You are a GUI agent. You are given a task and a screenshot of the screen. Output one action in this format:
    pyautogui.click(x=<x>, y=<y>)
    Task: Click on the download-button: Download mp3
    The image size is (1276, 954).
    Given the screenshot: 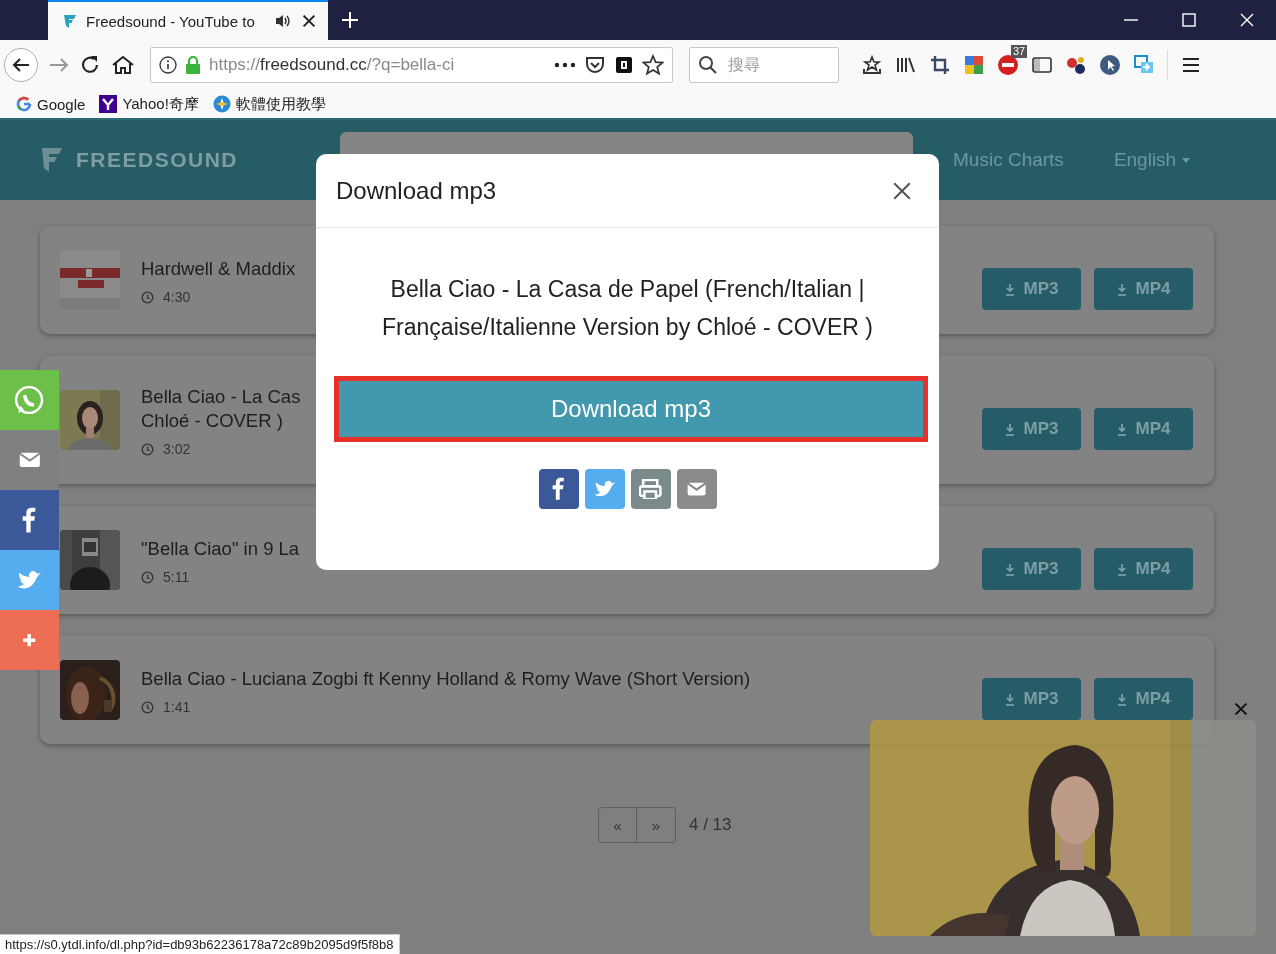 What is the action you would take?
    pyautogui.click(x=631, y=409)
    